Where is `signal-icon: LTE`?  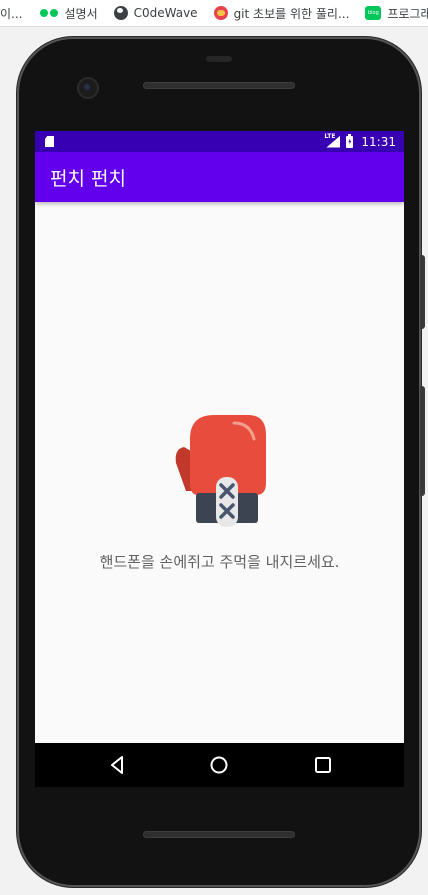
signal-icon: LTE is located at coordinates (332, 140).